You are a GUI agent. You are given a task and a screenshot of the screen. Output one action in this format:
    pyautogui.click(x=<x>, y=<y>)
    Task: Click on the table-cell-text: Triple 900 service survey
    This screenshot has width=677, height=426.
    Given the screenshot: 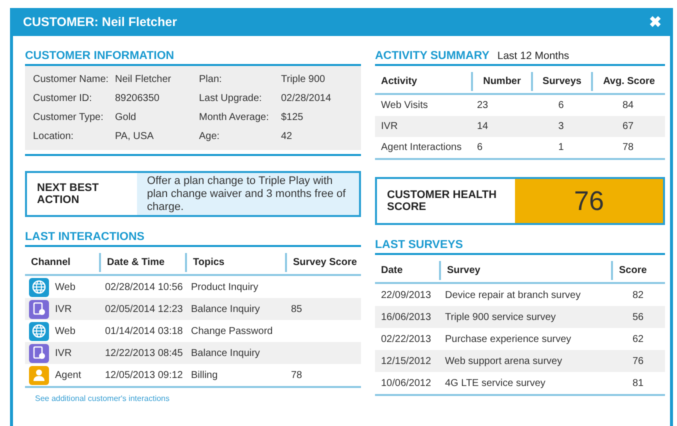 What is the action you would take?
    pyautogui.click(x=500, y=317)
    